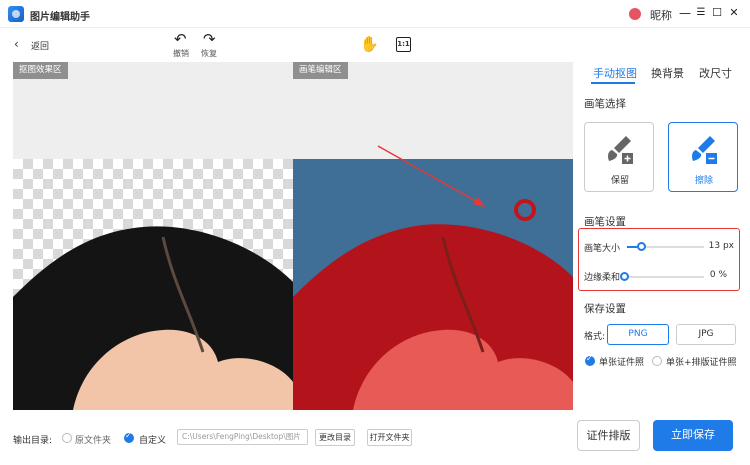 Image resolution: width=750 pixels, height=465 pixels. What do you see at coordinates (605, 104) in the screenshot?
I see `brush-select-title: 画笔选择` at bounding box center [605, 104].